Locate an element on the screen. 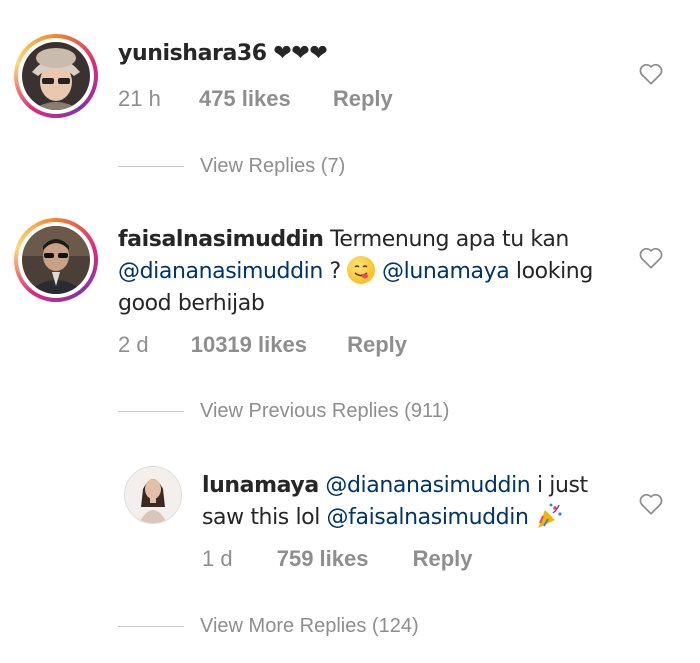  mention-link: @faisalnasimuddin is located at coordinates (428, 517).